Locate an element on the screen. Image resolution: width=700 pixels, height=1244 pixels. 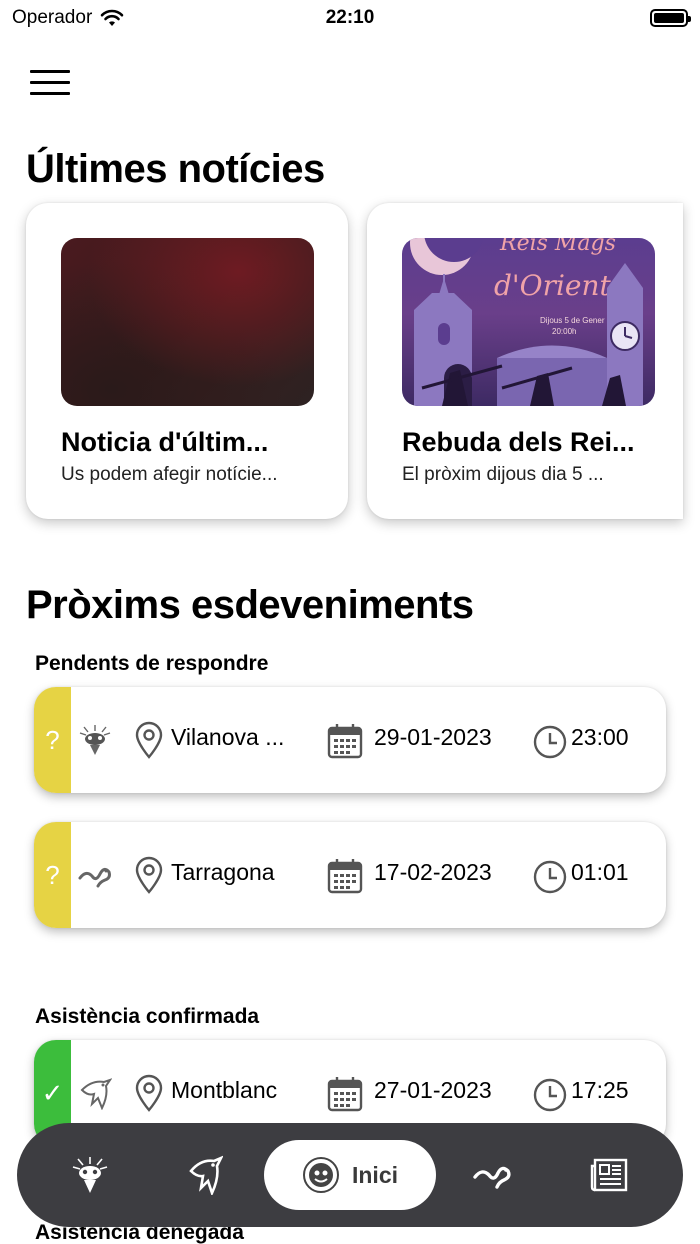
home-emblem-icon is located at coordinates (320, 1175).